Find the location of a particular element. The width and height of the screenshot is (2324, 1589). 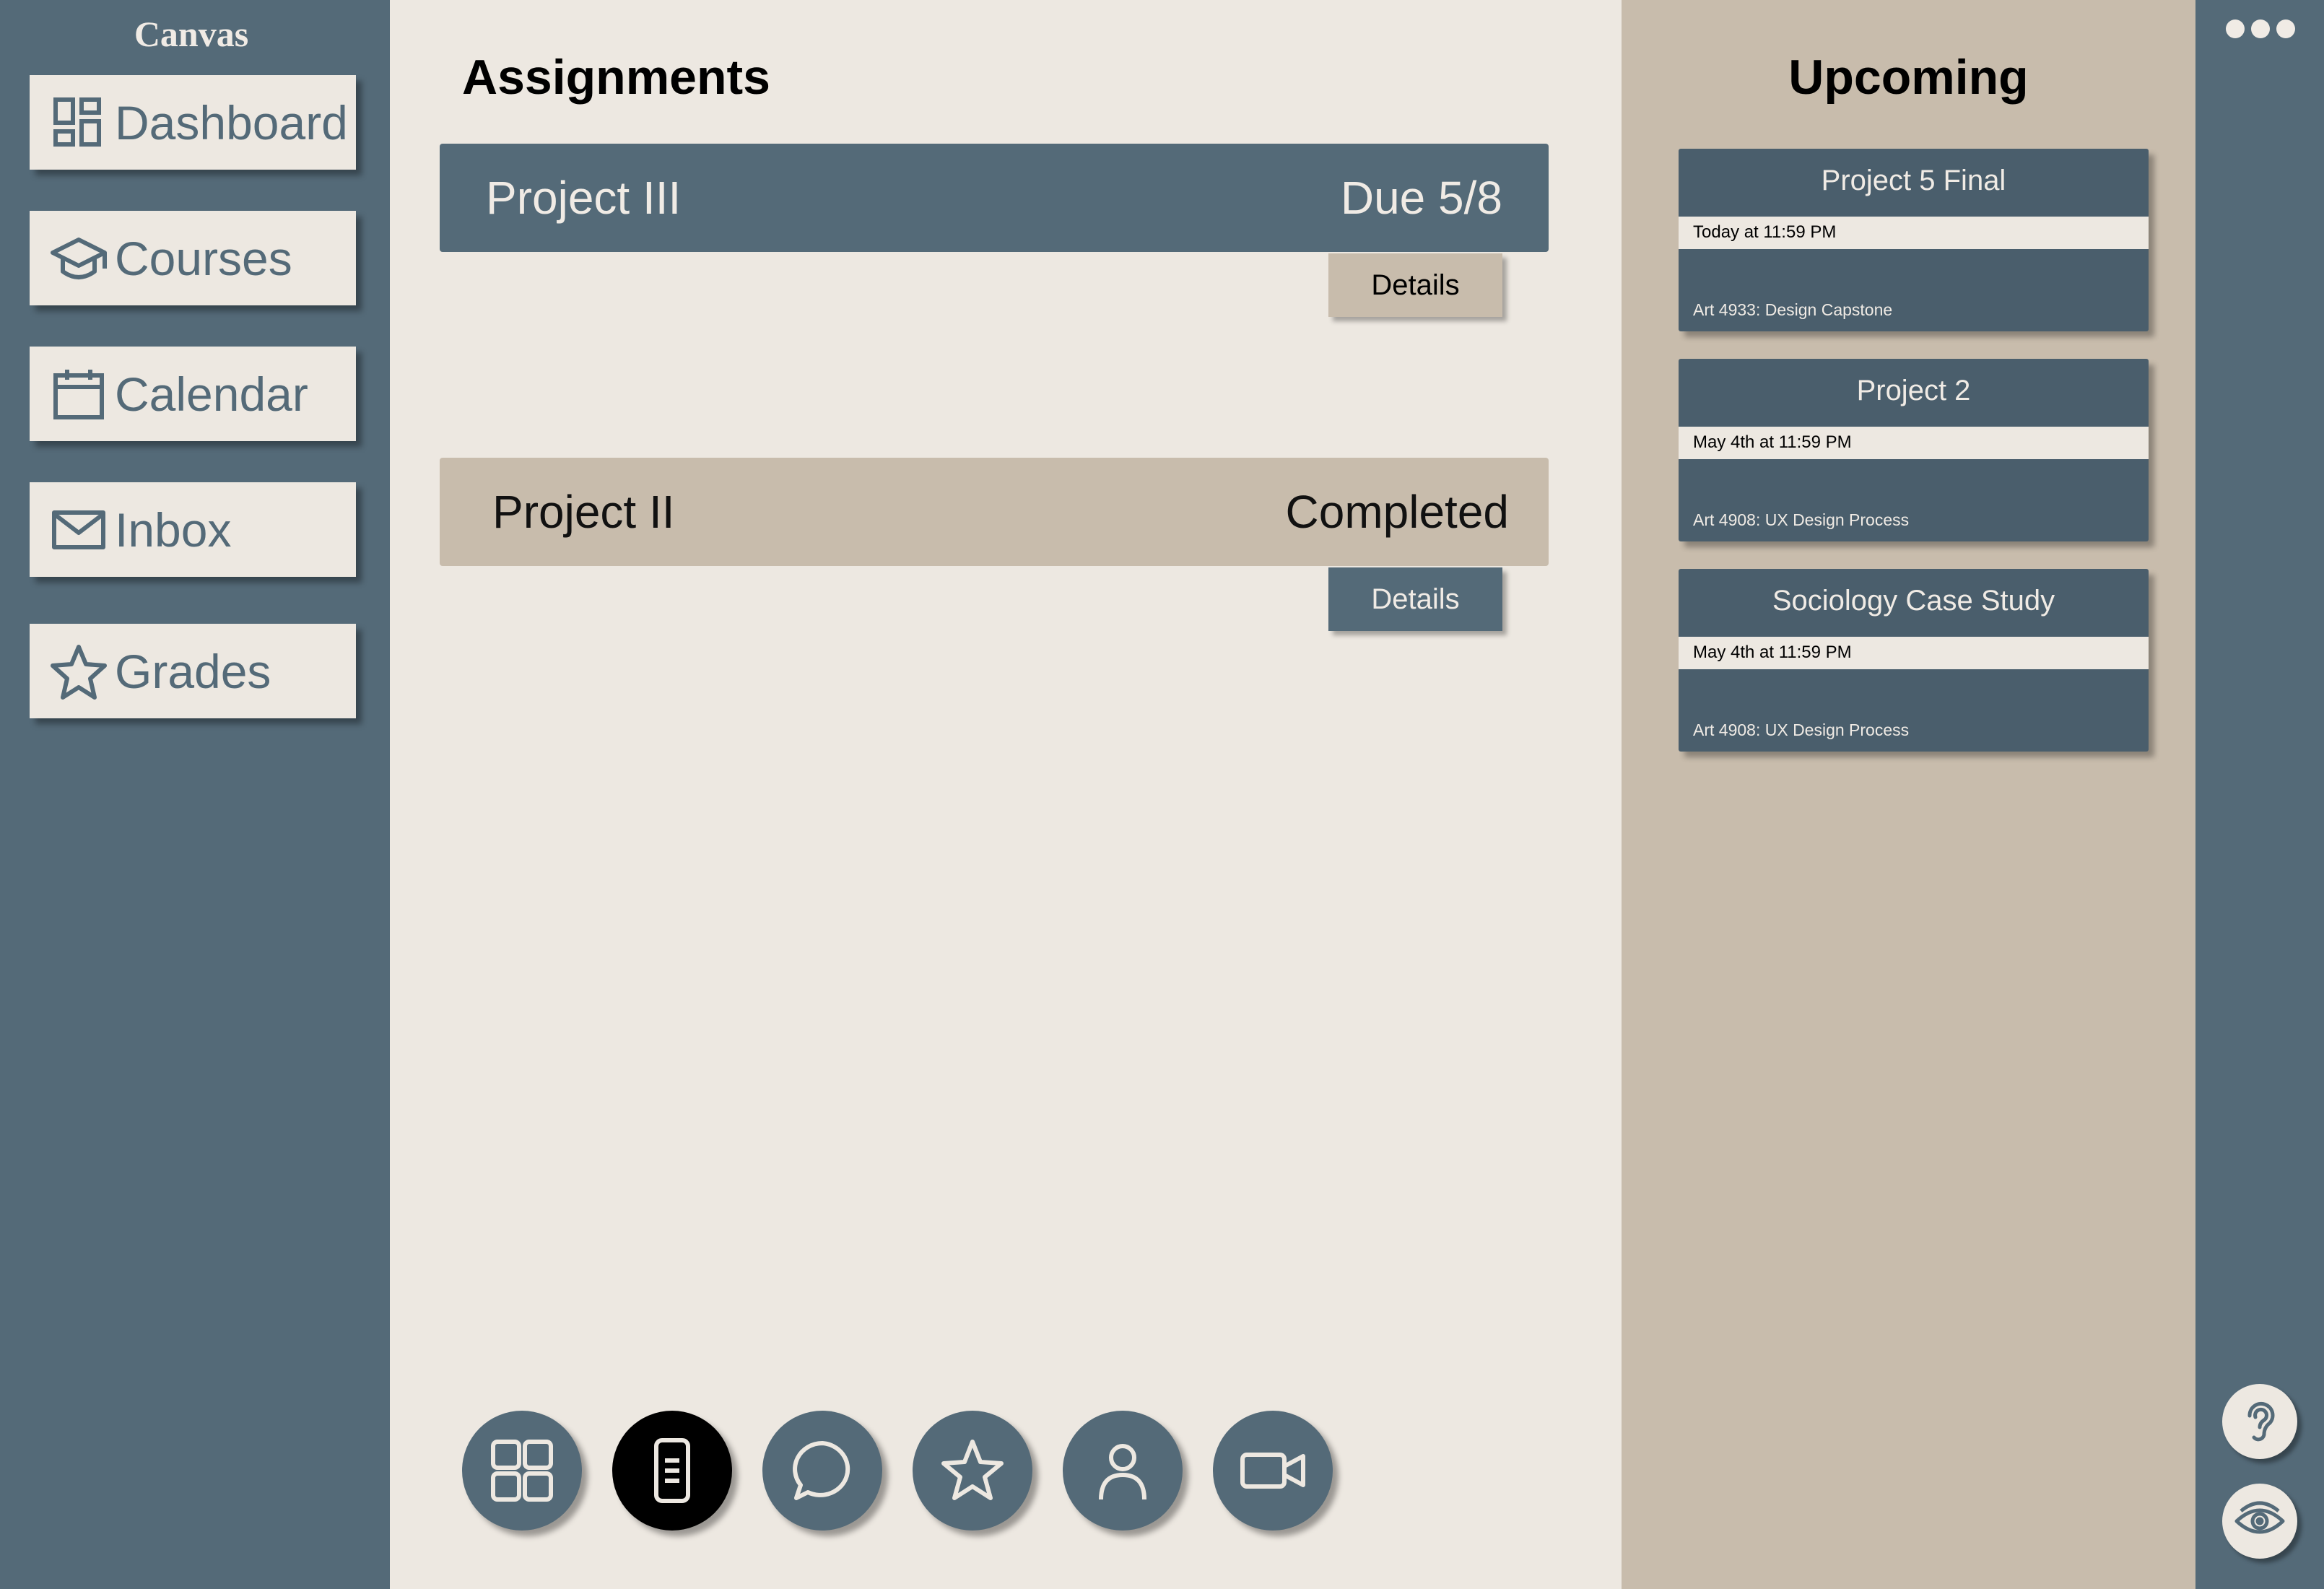

dashboard-icon is located at coordinates (79, 123).